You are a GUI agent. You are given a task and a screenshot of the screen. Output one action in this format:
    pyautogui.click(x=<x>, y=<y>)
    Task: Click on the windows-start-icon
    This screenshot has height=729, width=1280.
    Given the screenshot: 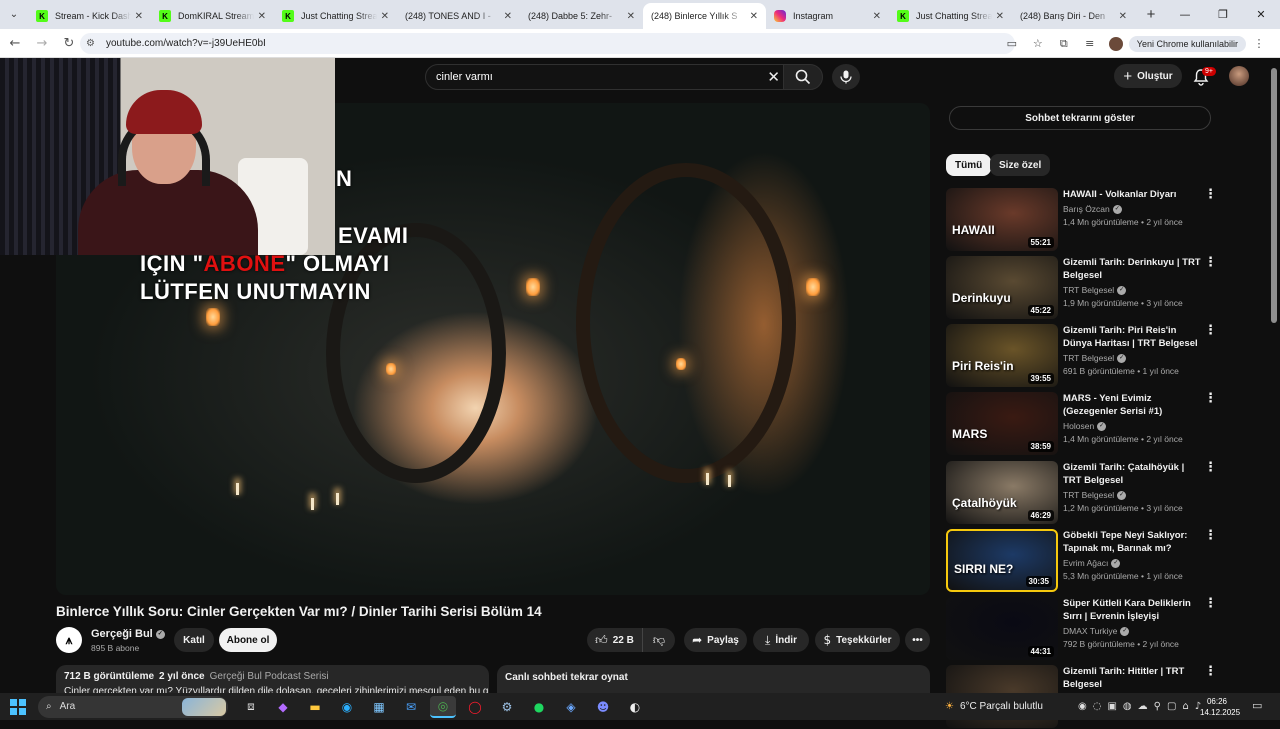 What is the action you would take?
    pyautogui.click(x=18, y=706)
    